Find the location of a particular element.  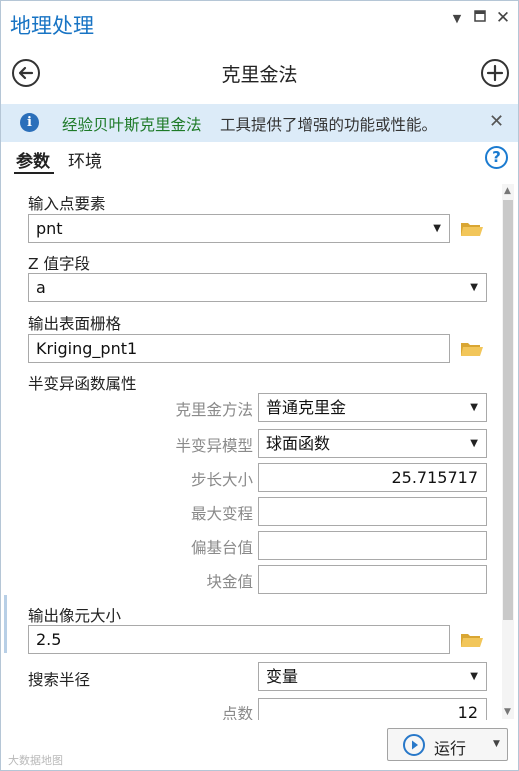

watermark: 大数据地图 is located at coordinates (35, 760).